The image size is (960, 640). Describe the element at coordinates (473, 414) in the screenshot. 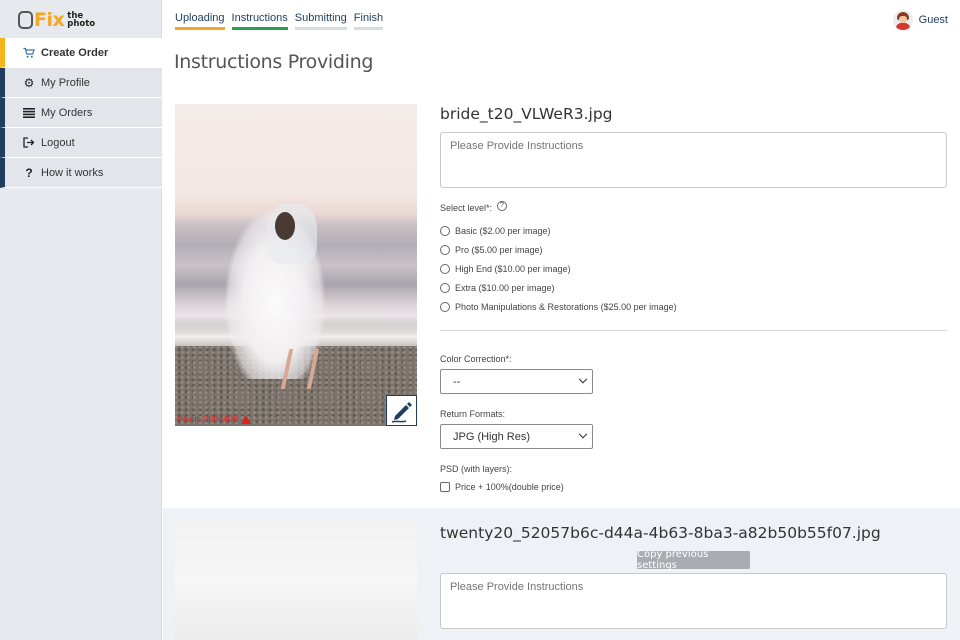

I see `return-formats-label: Return Formats:` at that location.